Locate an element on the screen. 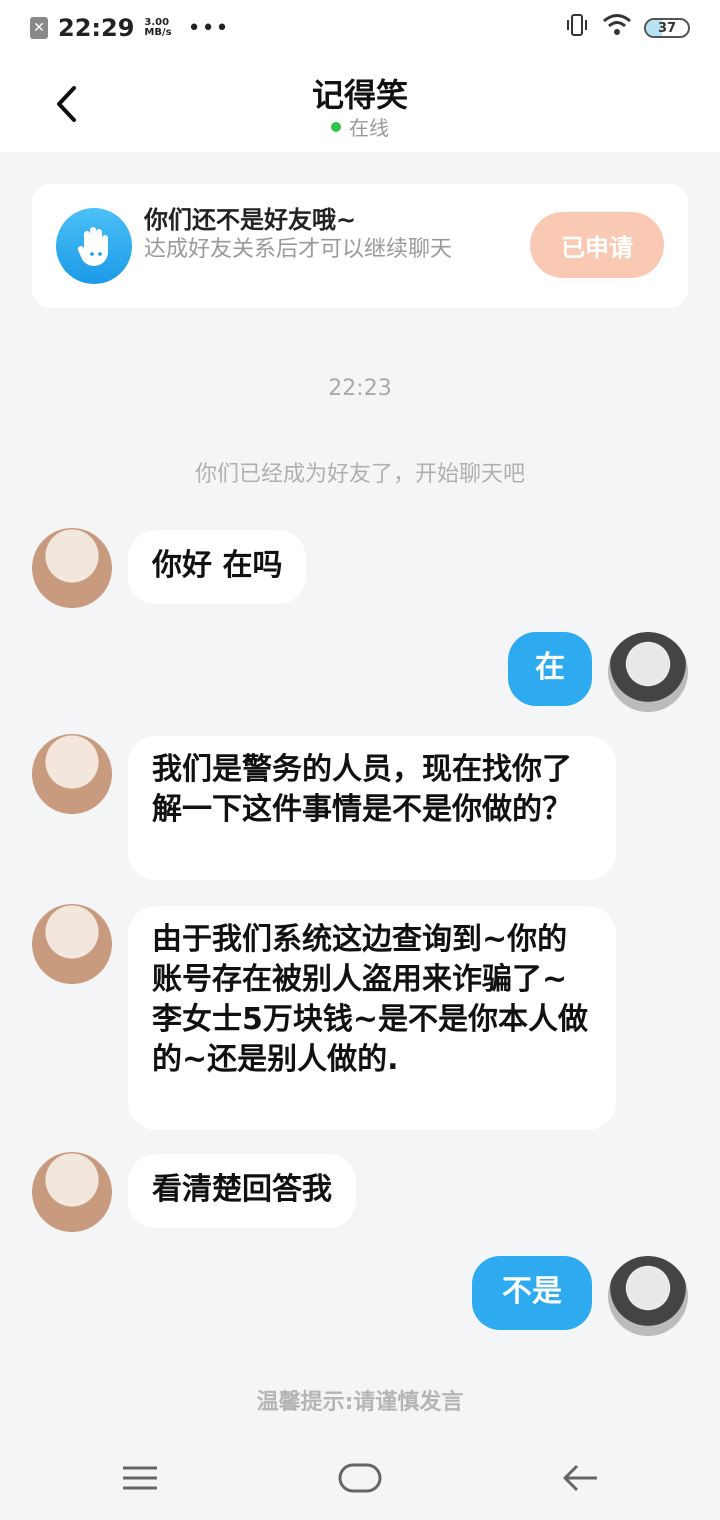  notice-title: 你们还不是好友哦~ is located at coordinates (250, 220).